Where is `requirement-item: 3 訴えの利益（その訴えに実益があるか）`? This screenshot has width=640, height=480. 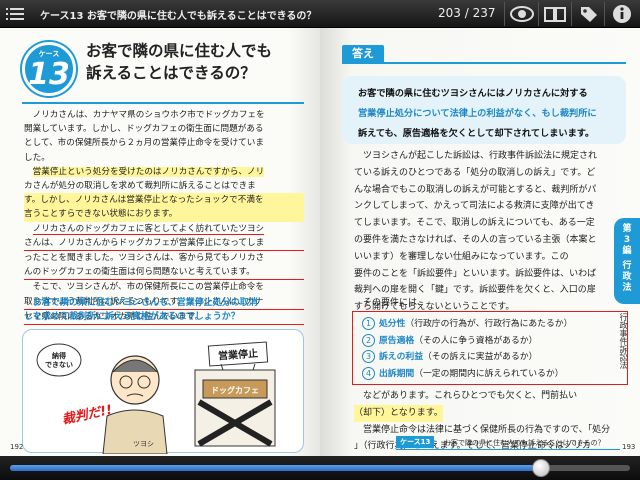 requirement-item: 3 訴えの利益（その訴えに実益があるか） is located at coordinates (467, 357).